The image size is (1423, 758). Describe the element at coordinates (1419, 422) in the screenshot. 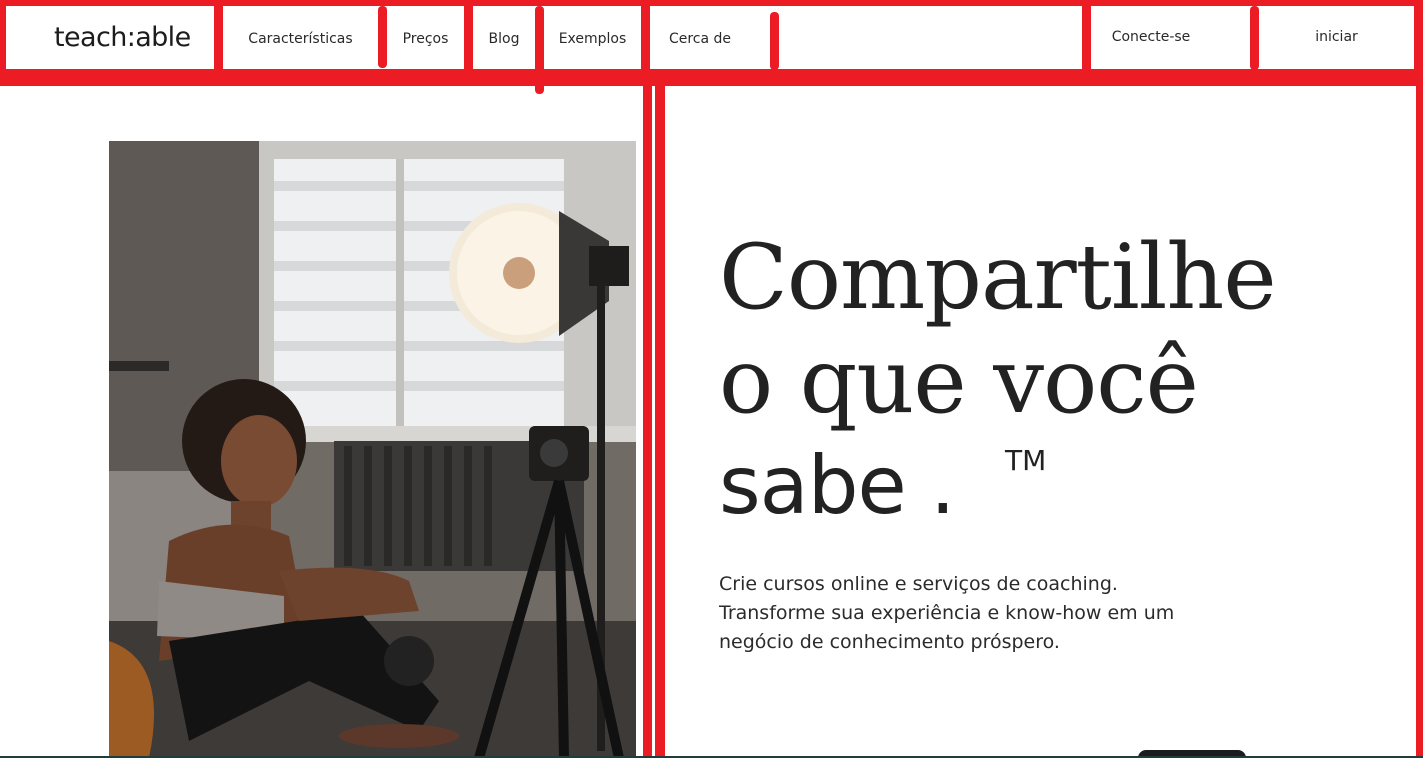

I see `annotation-frame-right-body` at that location.